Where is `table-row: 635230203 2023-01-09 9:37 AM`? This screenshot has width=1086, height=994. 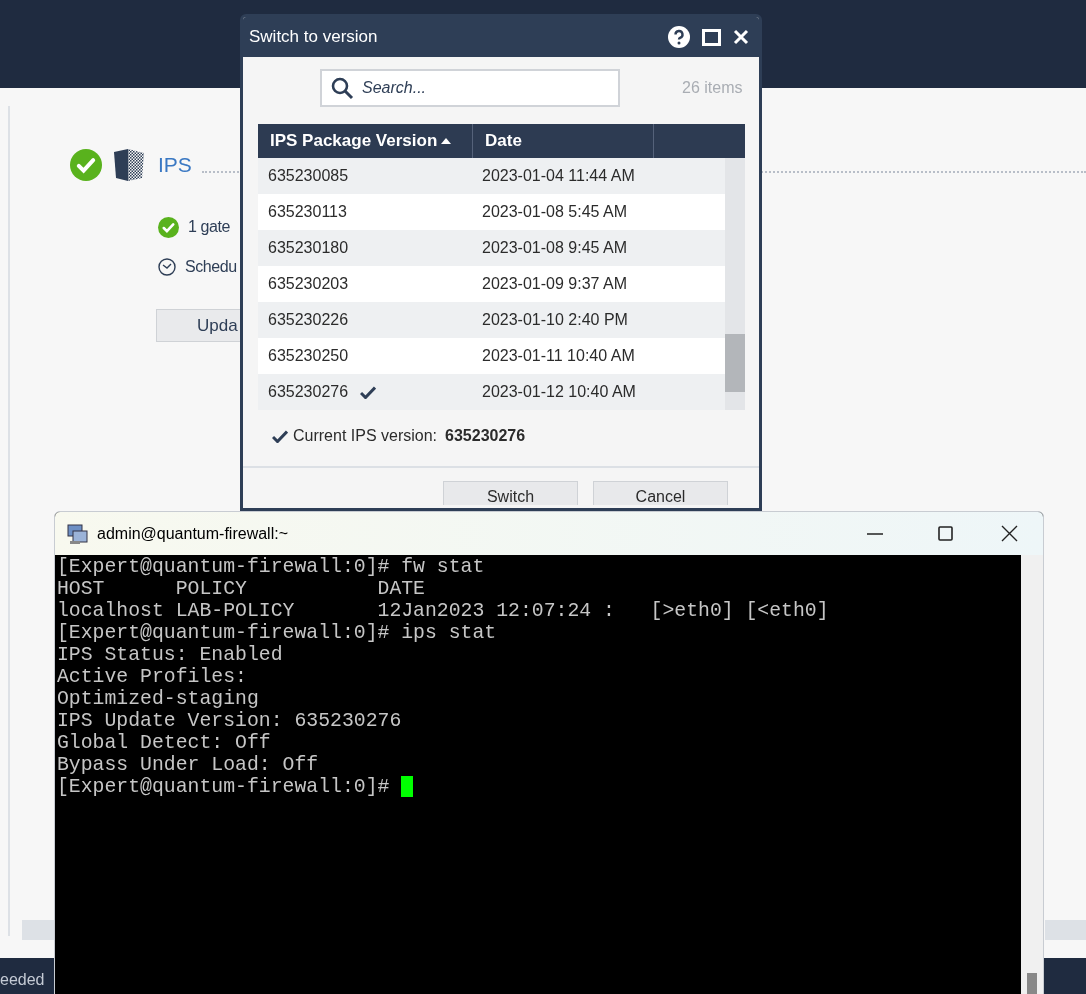 table-row: 635230203 2023-01-09 9:37 AM is located at coordinates (491, 284).